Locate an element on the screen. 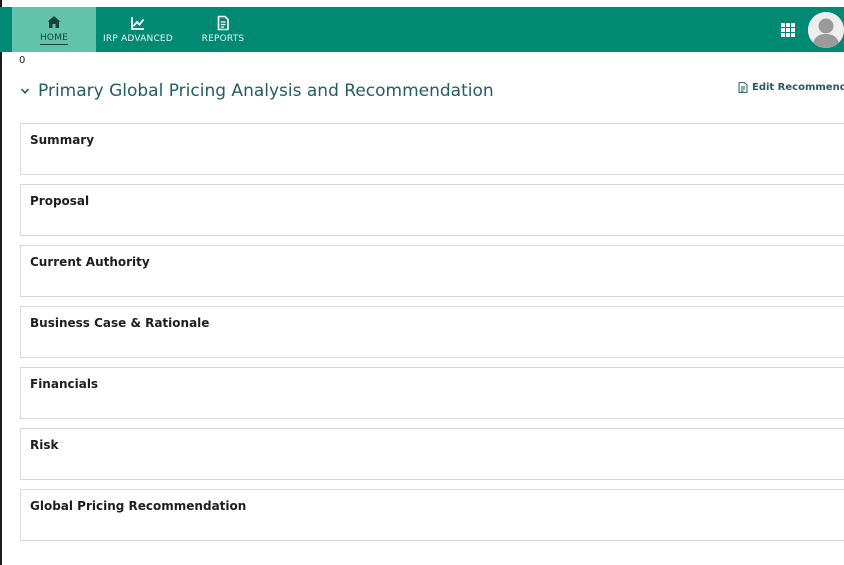 This screenshot has height=565, width=844. document-edit-icon is located at coordinates (743, 87).